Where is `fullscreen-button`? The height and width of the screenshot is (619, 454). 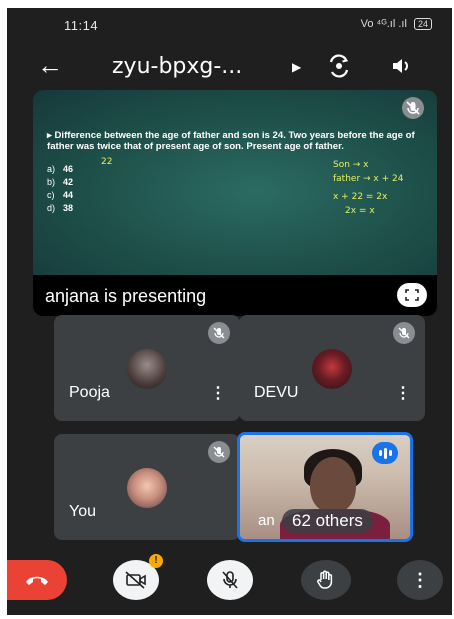 fullscreen-button is located at coordinates (412, 295).